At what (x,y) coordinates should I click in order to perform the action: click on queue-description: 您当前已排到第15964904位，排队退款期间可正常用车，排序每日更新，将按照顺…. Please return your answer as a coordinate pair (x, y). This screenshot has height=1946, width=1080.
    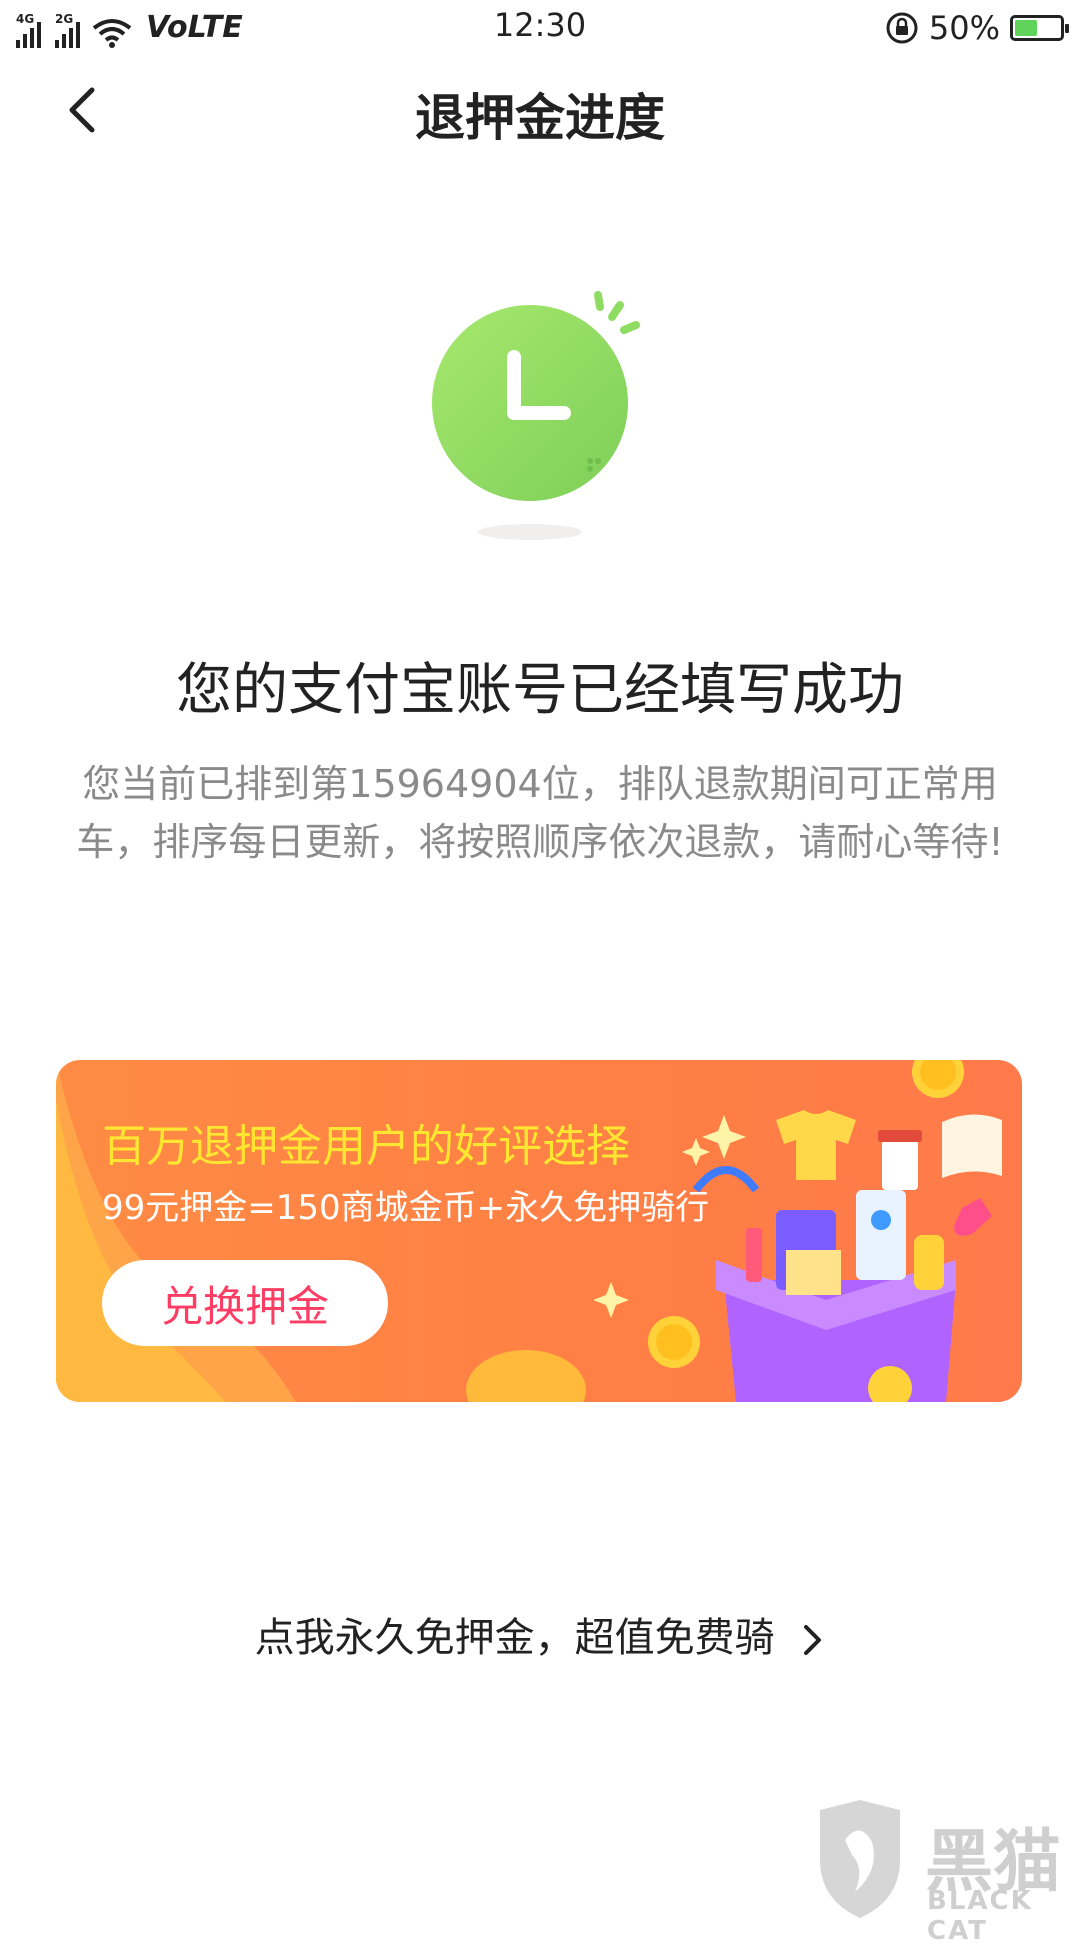
    Looking at the image, I should click on (540, 813).